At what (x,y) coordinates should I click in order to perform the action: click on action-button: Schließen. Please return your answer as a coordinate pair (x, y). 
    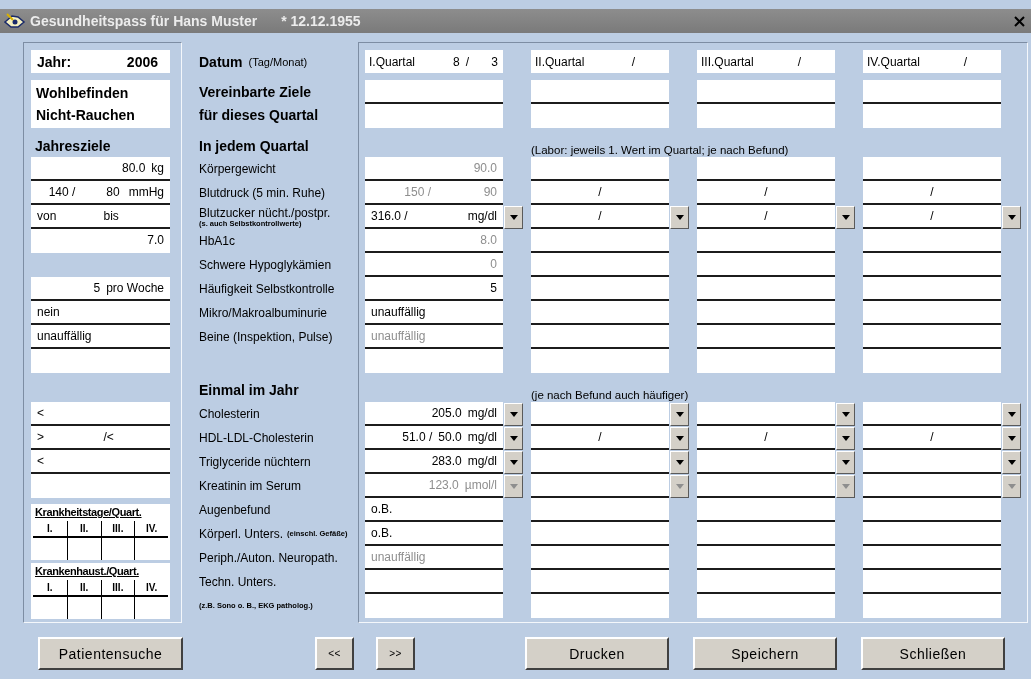
    Looking at the image, I should click on (933, 653).